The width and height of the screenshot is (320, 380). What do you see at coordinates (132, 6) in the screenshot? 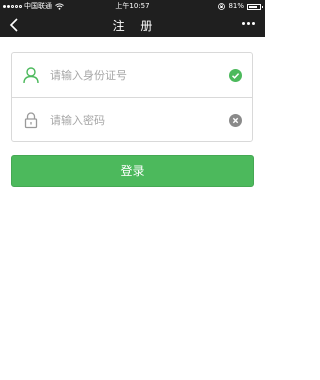
I see `status-bar: 中国联通 上午10:57 81%` at bounding box center [132, 6].